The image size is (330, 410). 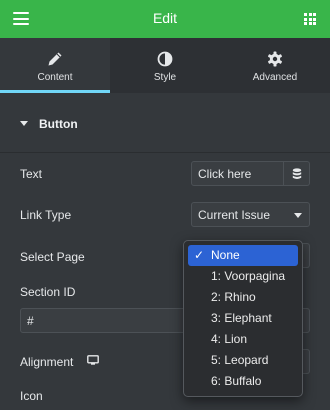 What do you see at coordinates (237, 173) in the screenshot?
I see `text-input: Click here` at bounding box center [237, 173].